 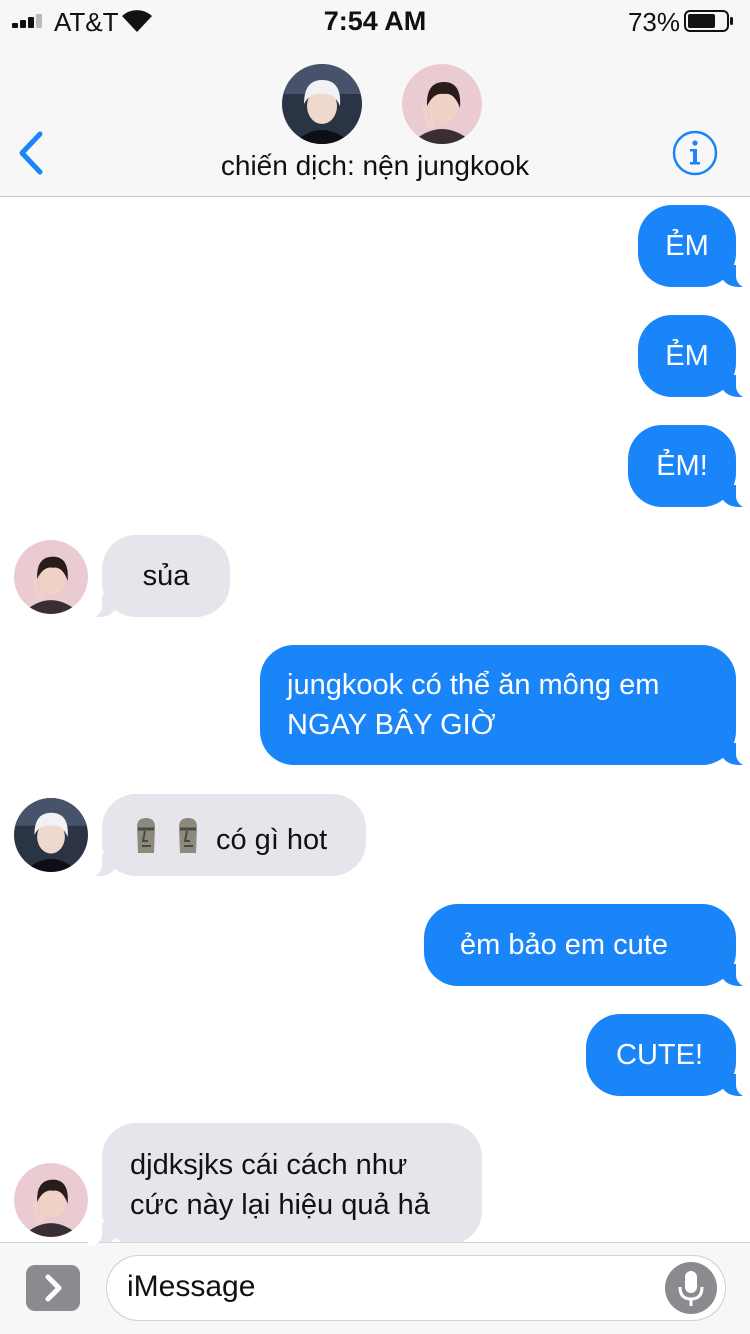 I want to click on outgoing-message-bubble: ẺM!, so click(x=689, y=466).